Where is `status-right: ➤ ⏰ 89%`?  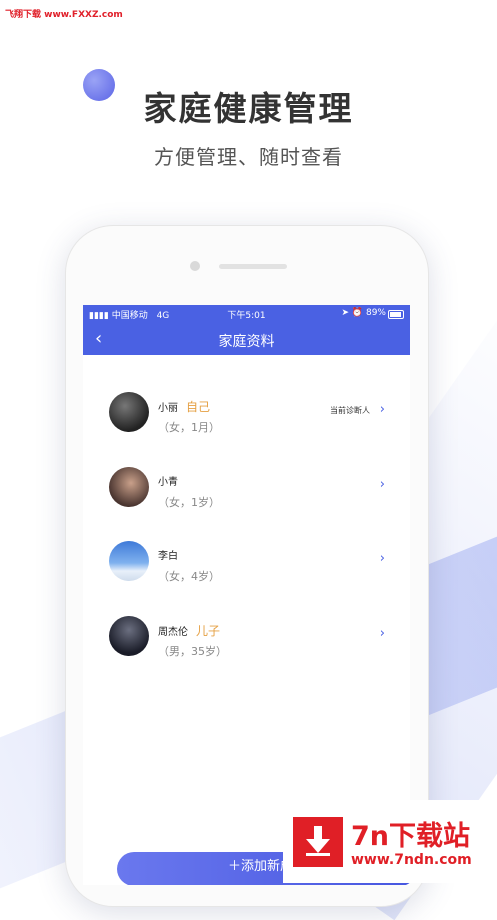
status-right: ➤ ⏰ 89% is located at coordinates (363, 313).